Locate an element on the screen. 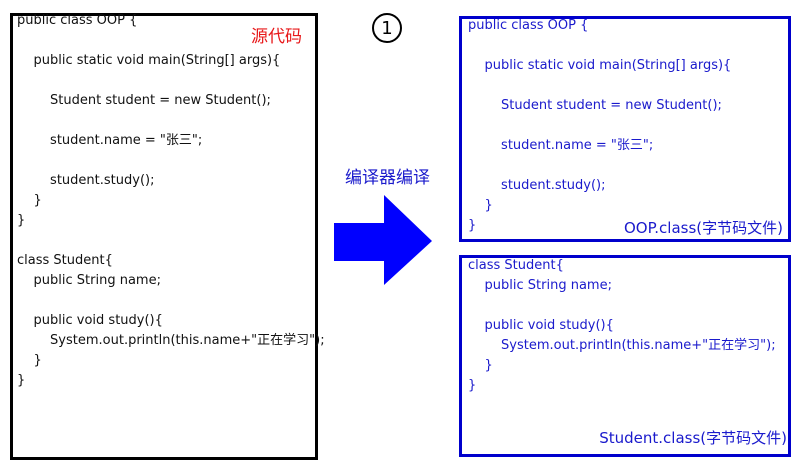 The image size is (805, 472). source-line: student.name = "张三"; is located at coordinates (110, 140).